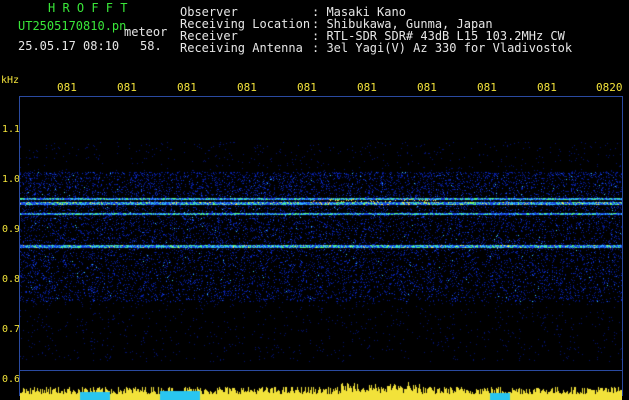 Image resolution: width=629 pixels, height=400 pixels. I want to click on file-name: UT2505170810.pn, so click(72, 26).